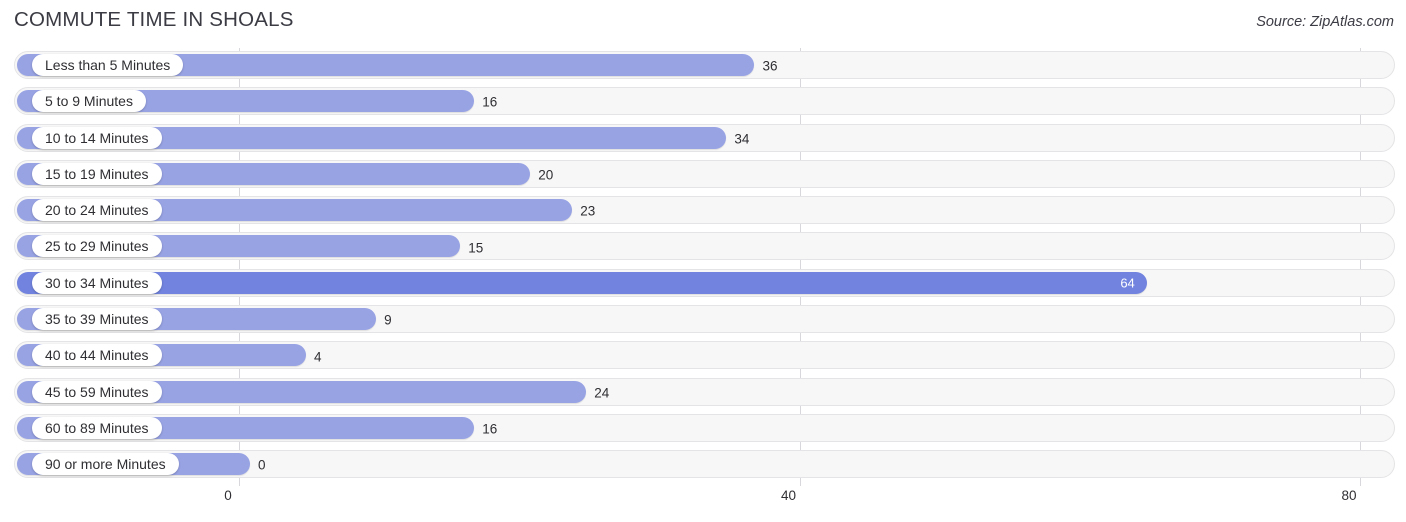 Image resolution: width=1406 pixels, height=522 pixels. I want to click on bar-row: 15 25 to 29 Minutes, so click(703, 247).